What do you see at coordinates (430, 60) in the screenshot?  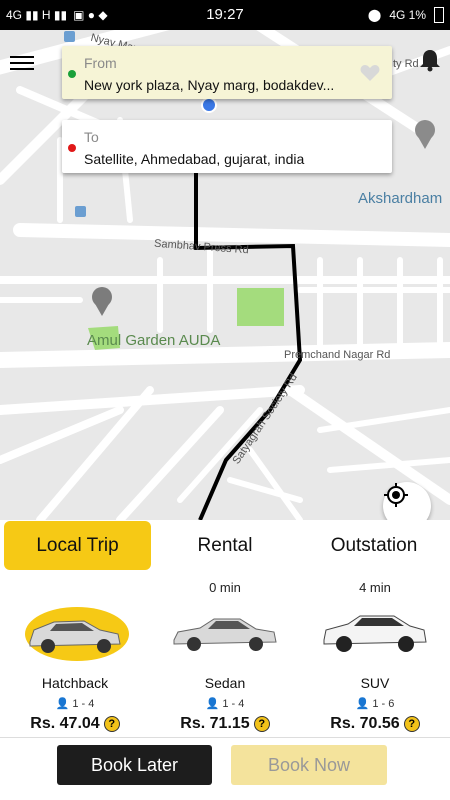 I see `notification-bell-icon` at bounding box center [430, 60].